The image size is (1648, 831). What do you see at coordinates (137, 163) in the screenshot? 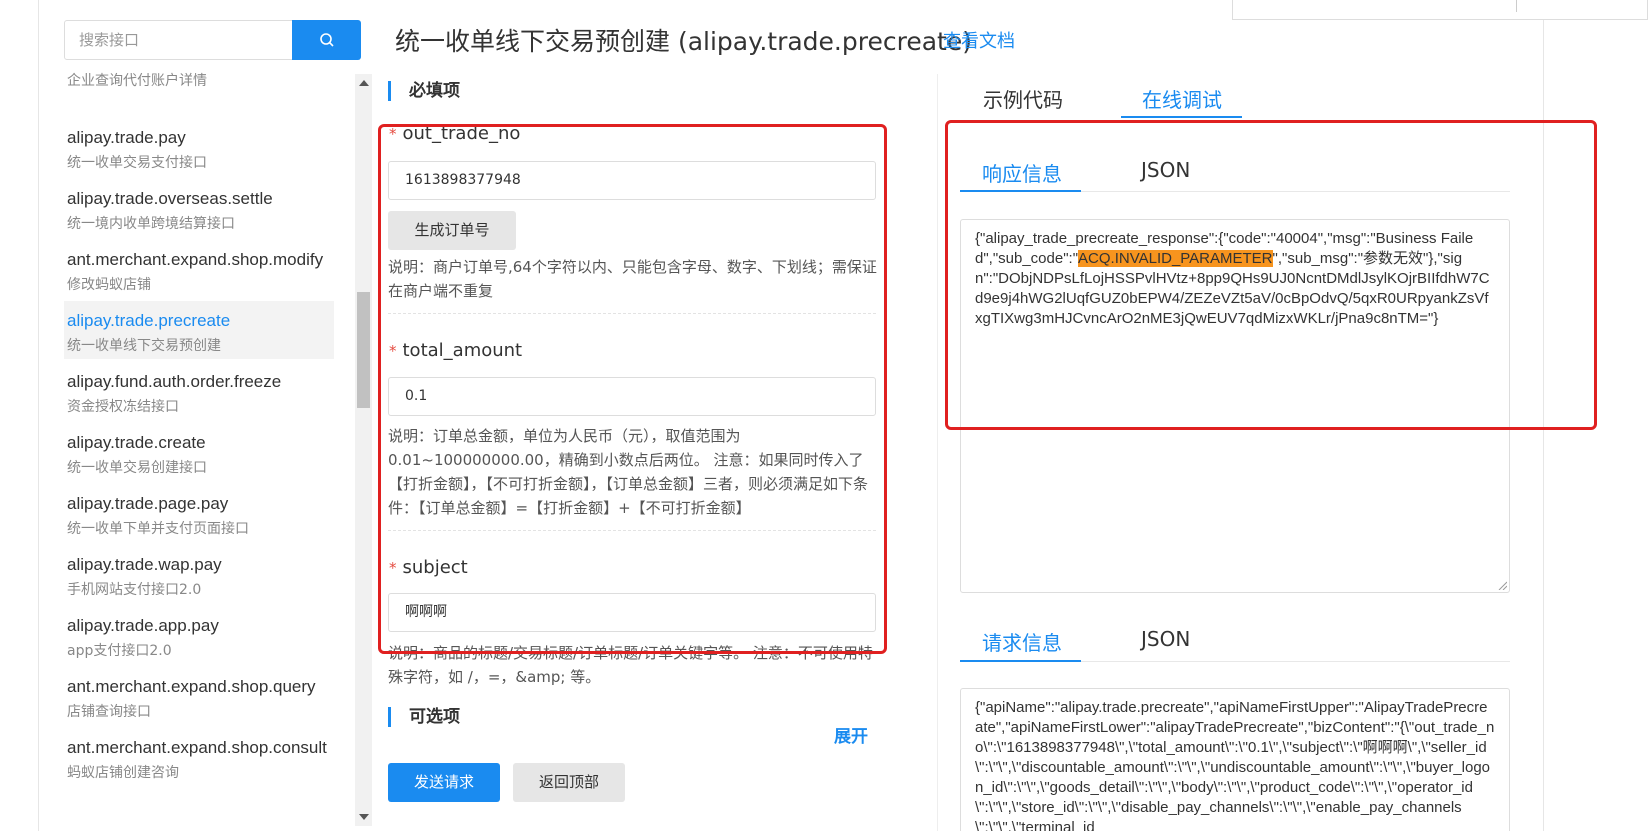
I see `sidebar-item-desc: 统一收单交易支付接口` at bounding box center [137, 163].